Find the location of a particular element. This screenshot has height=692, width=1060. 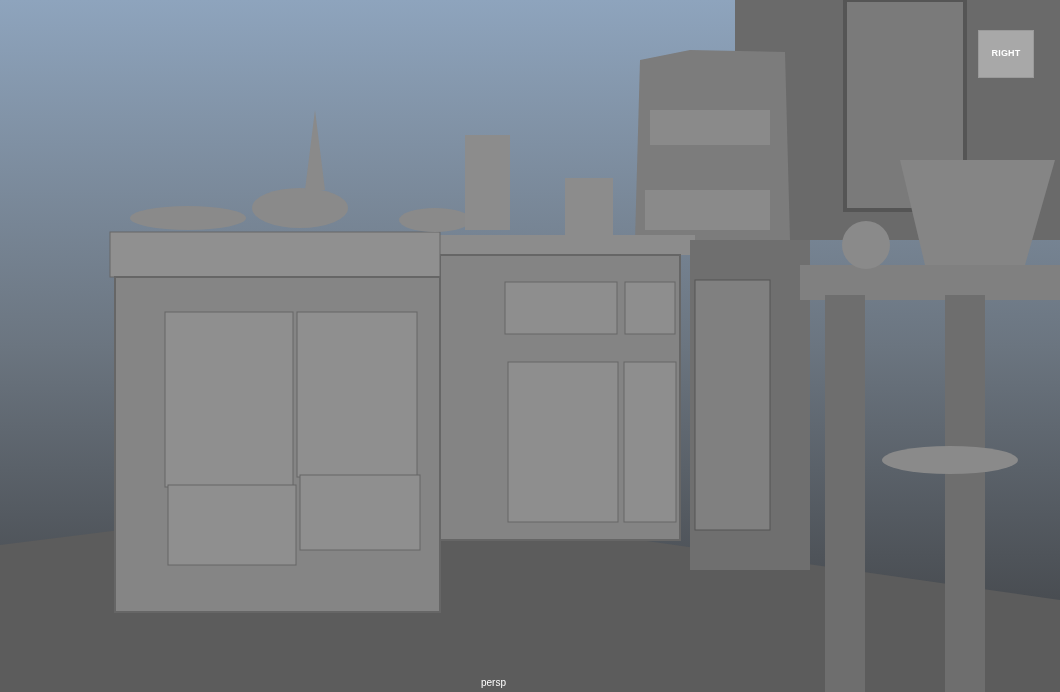

camera-label: persp is located at coordinates (493, 683).